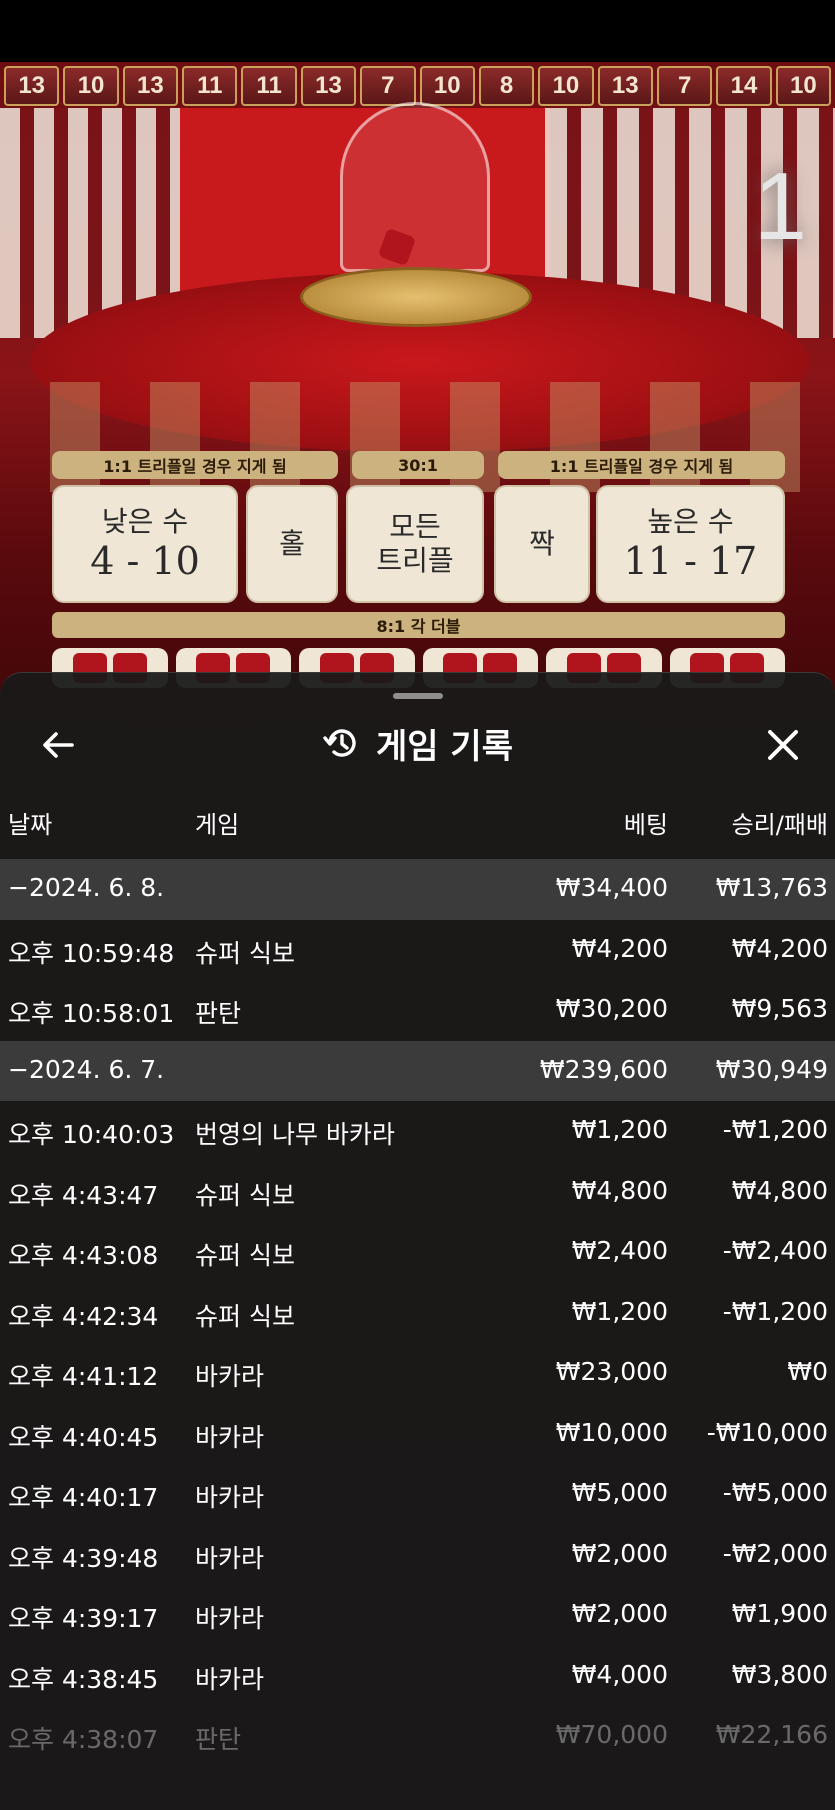  Describe the element at coordinates (91, 1134) in the screenshot. I see `row-date: 오후 10:40:03` at that location.